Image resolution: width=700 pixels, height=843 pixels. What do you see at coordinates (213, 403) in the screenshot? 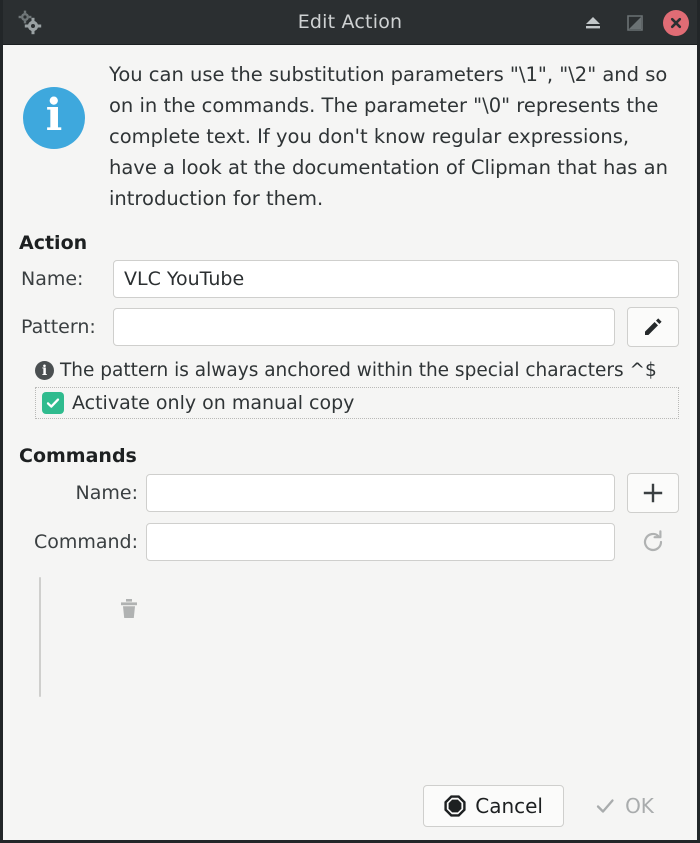
I see `manual-copy-checkbox-label: Activate only on manual copy` at bounding box center [213, 403].